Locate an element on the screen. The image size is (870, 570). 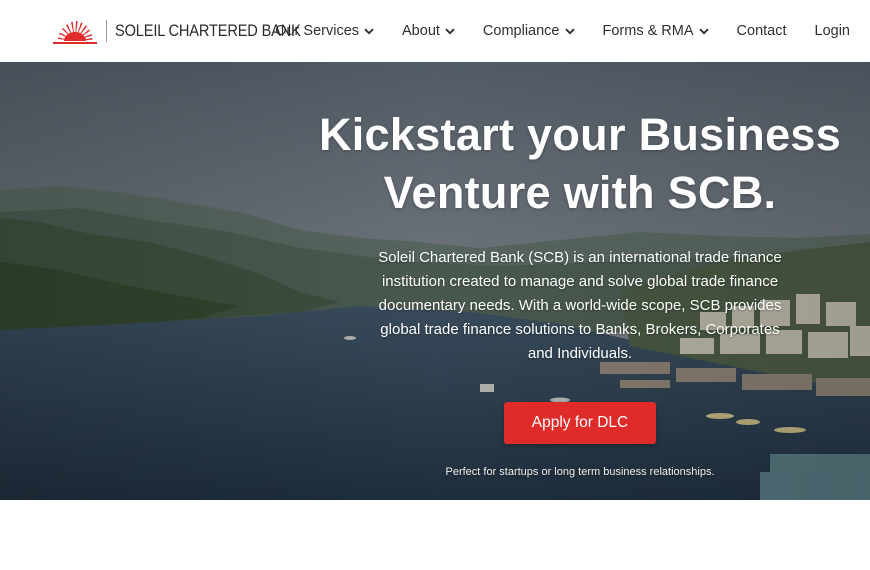
nav-about: About is located at coordinates (428, 31).